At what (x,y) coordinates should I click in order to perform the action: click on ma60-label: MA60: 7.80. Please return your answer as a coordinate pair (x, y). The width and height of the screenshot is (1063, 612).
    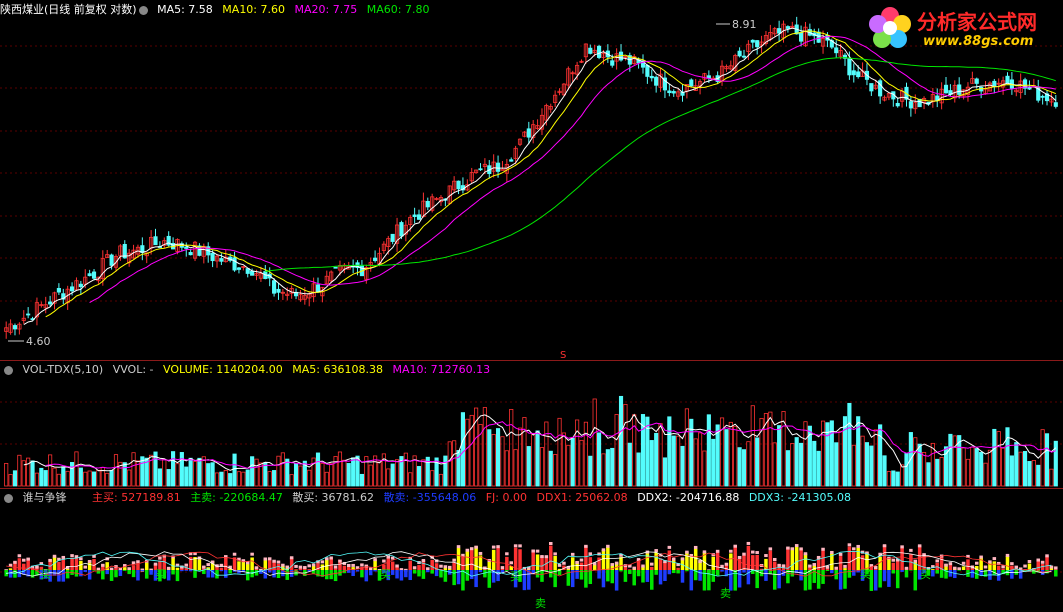
    Looking at the image, I should click on (398, 9).